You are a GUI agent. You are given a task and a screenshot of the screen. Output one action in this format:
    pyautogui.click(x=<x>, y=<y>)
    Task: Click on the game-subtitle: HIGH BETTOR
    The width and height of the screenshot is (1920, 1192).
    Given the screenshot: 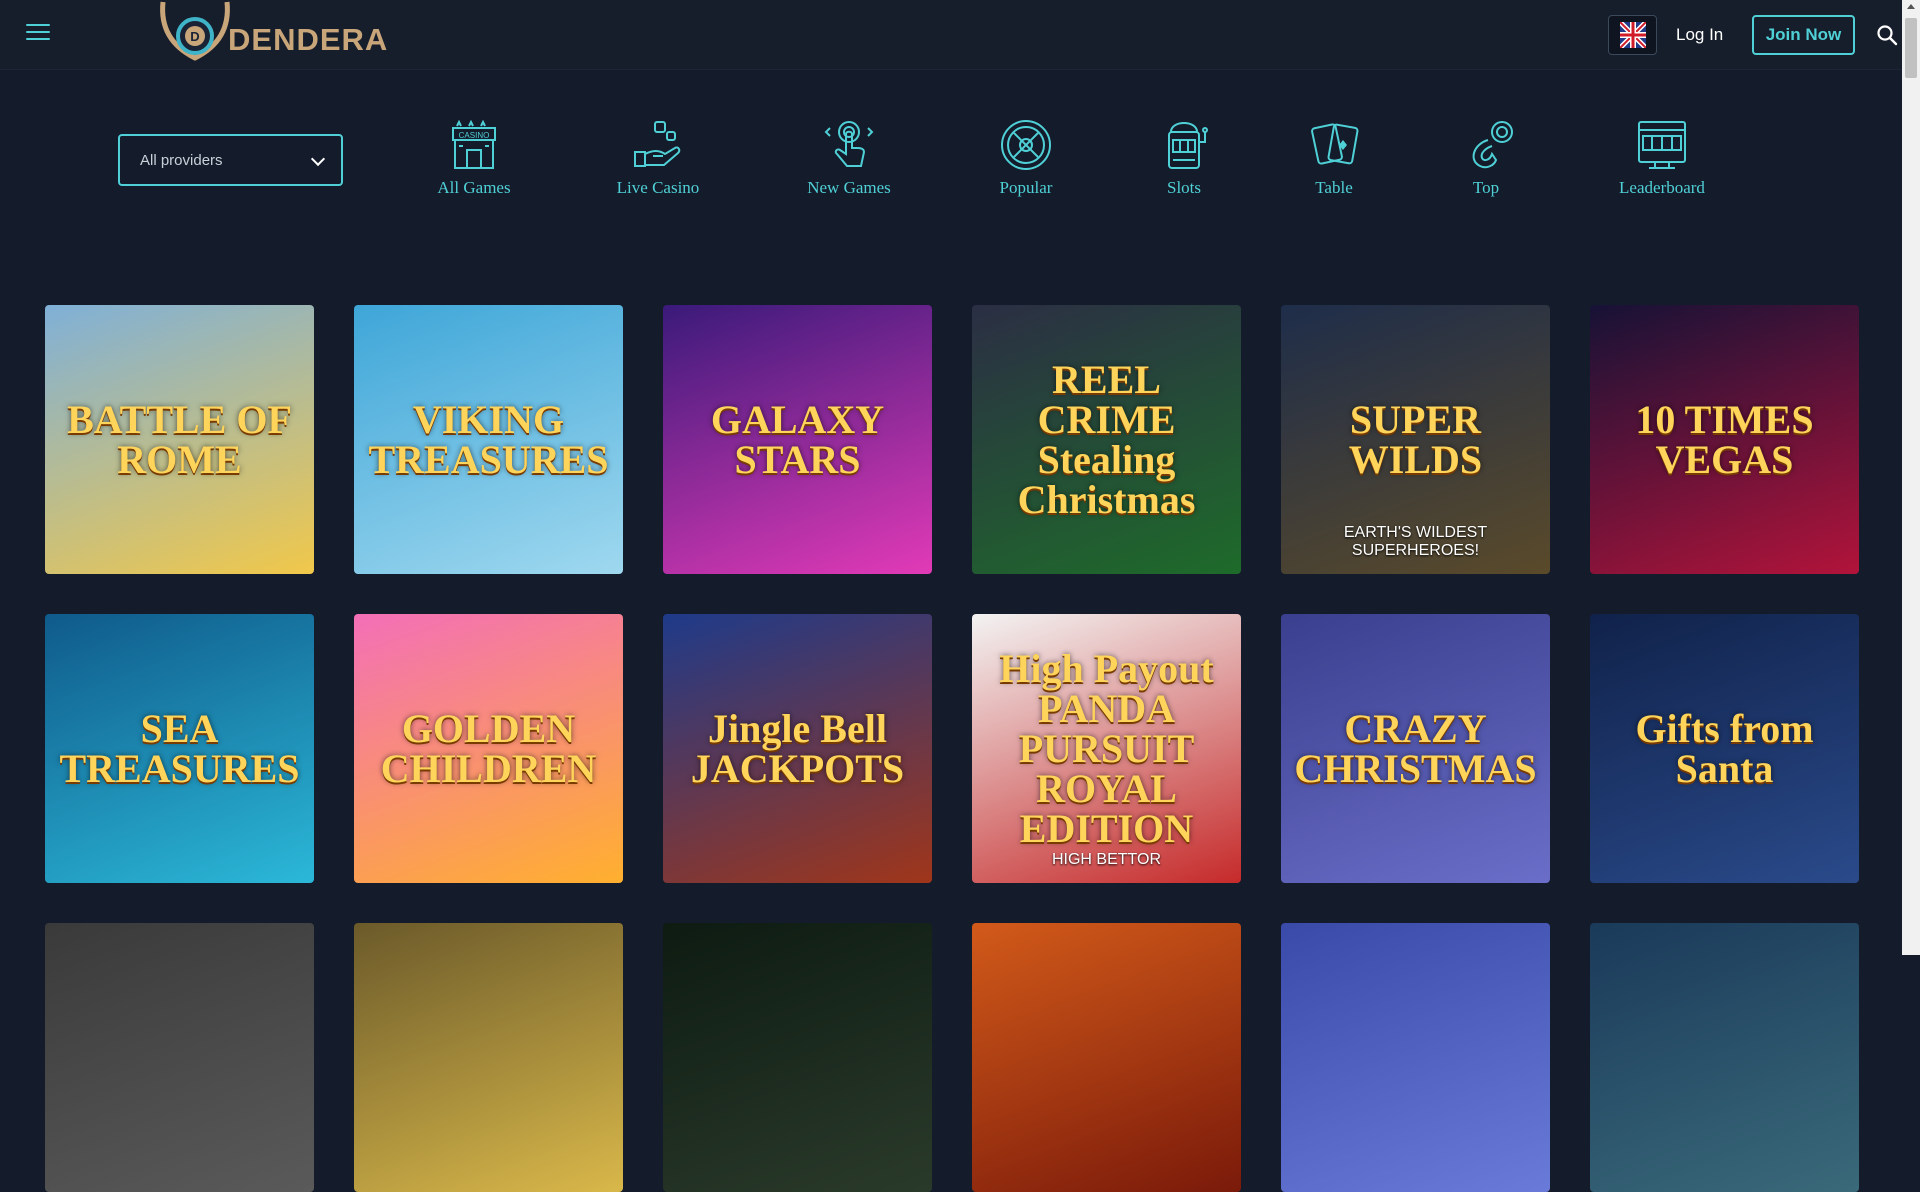 What is the action you would take?
    pyautogui.click(x=1106, y=859)
    